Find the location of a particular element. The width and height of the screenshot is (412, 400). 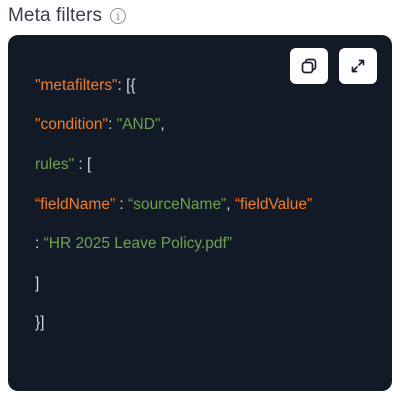

code-line-6: ] is located at coordinates (173, 284).